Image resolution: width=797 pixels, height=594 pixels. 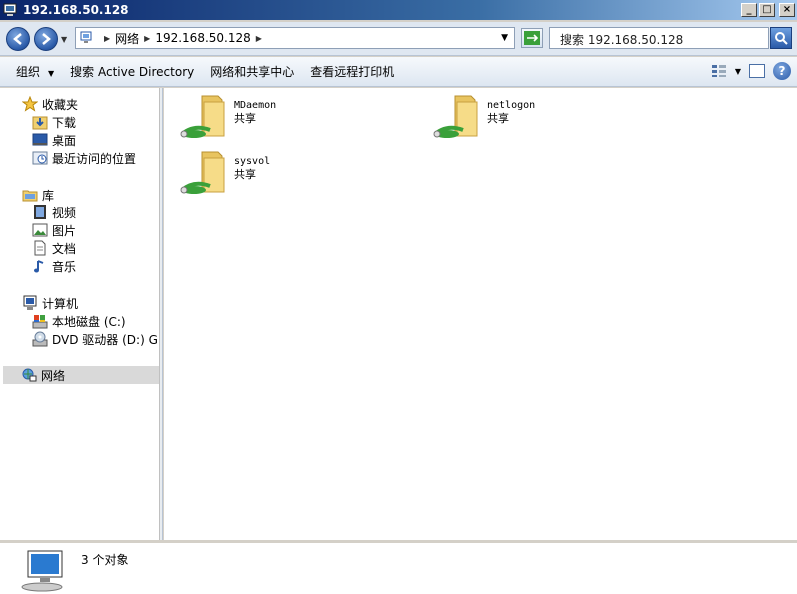 I want to click on nav-dvd-drive-d: DVD 驱动器 (D:) GF, so click(x=96, y=339).